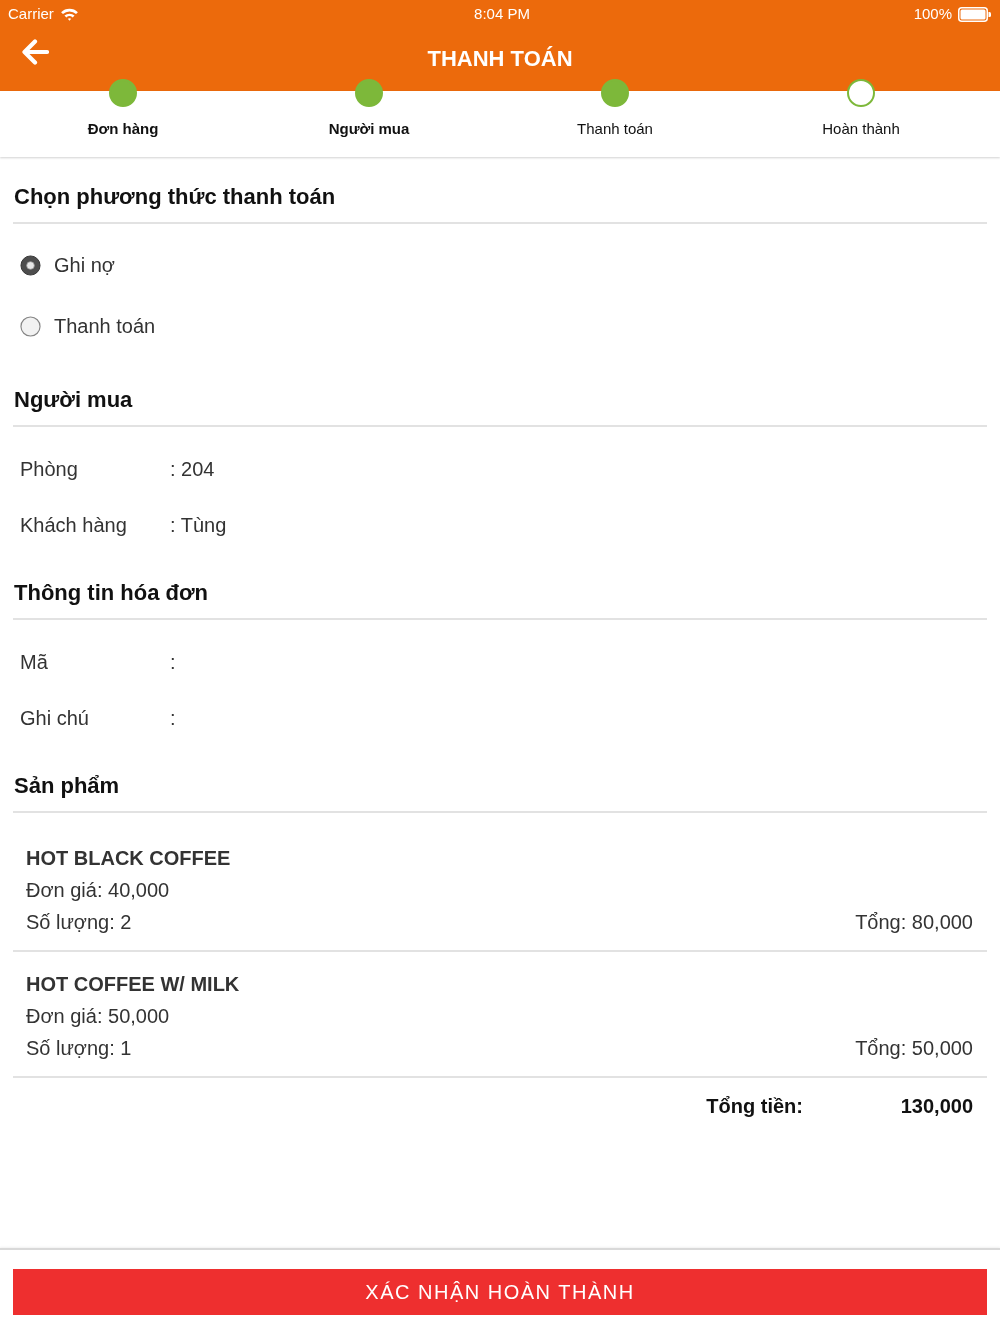  Describe the element at coordinates (34, 662) in the screenshot. I see `field-label: Mã` at that location.